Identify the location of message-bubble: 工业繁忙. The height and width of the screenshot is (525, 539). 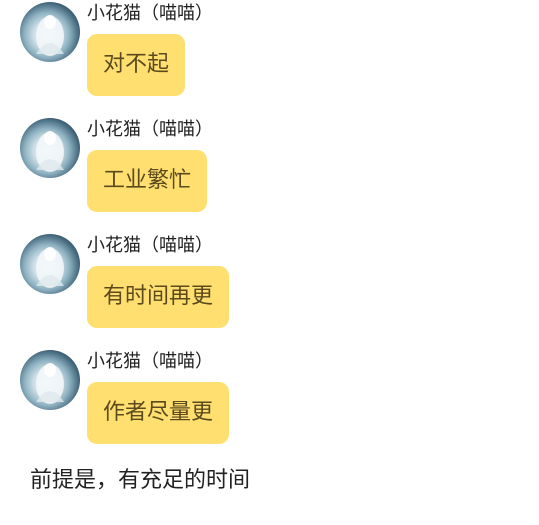
(147, 181).